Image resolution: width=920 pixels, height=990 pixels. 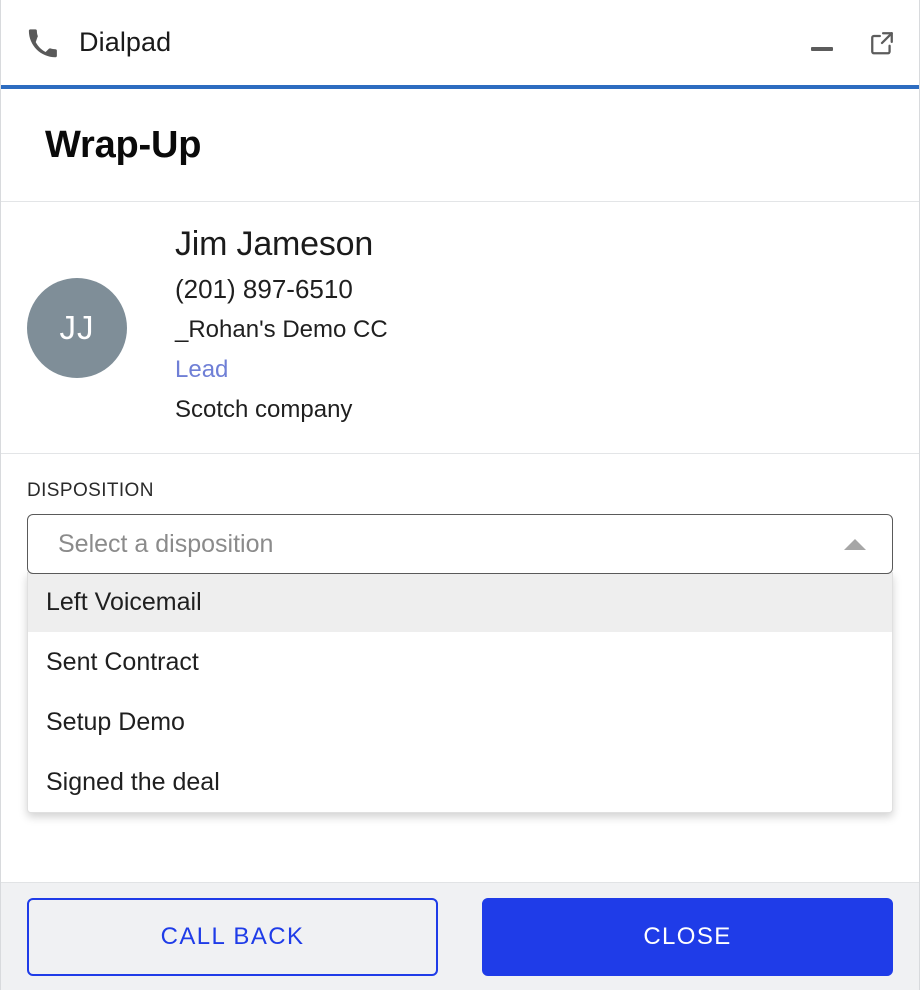 What do you see at coordinates (460, 44) in the screenshot?
I see `window-titlebar: Dialpad` at bounding box center [460, 44].